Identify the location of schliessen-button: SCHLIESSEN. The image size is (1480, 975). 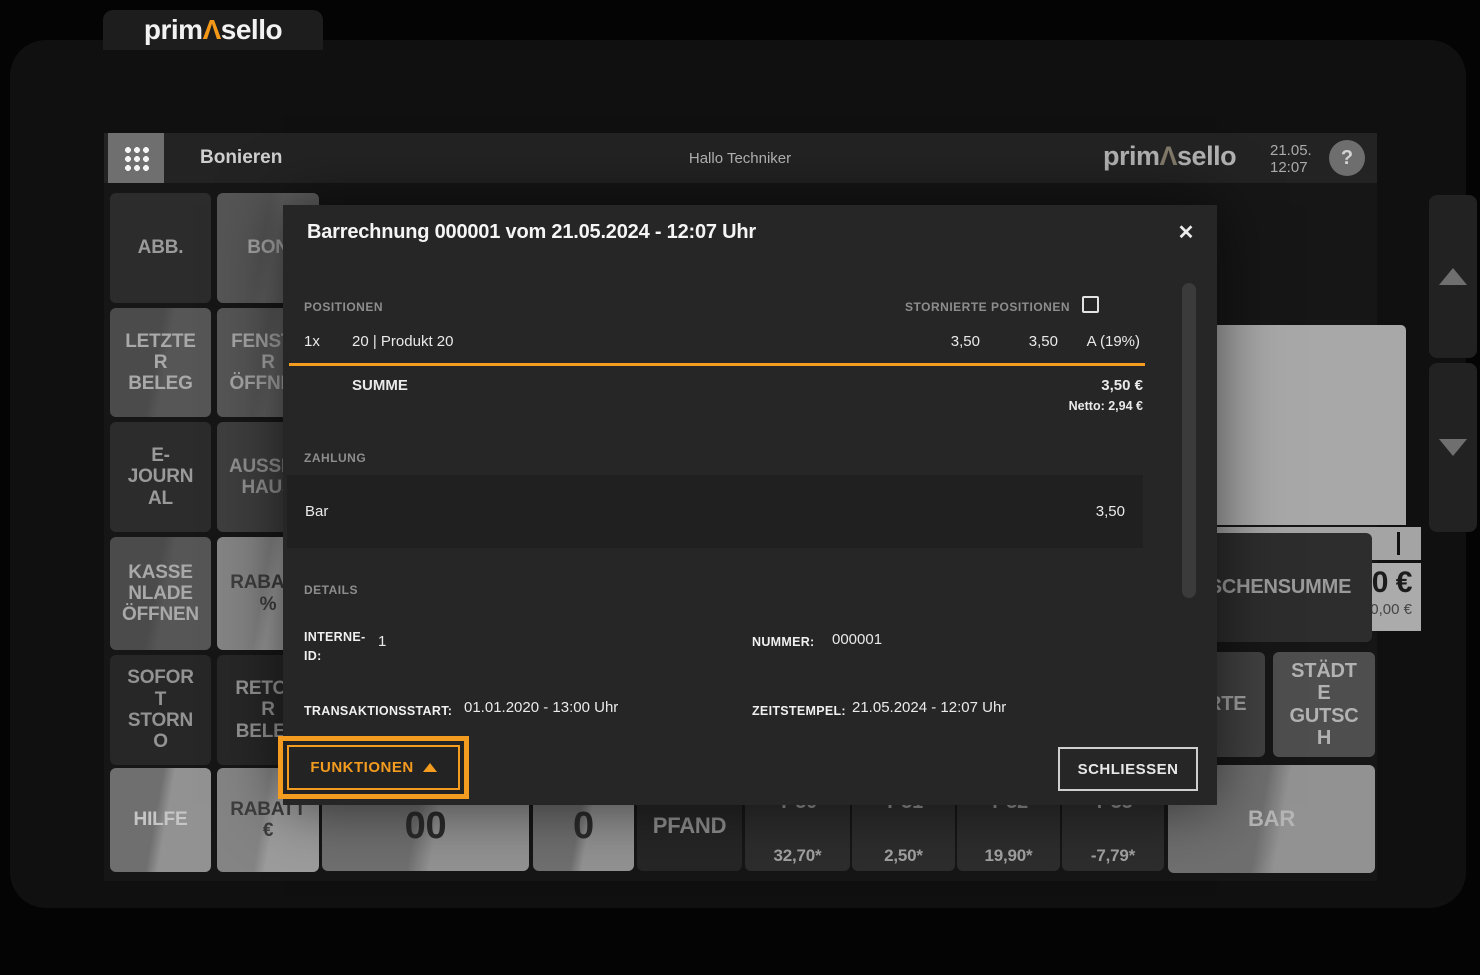
(1128, 769).